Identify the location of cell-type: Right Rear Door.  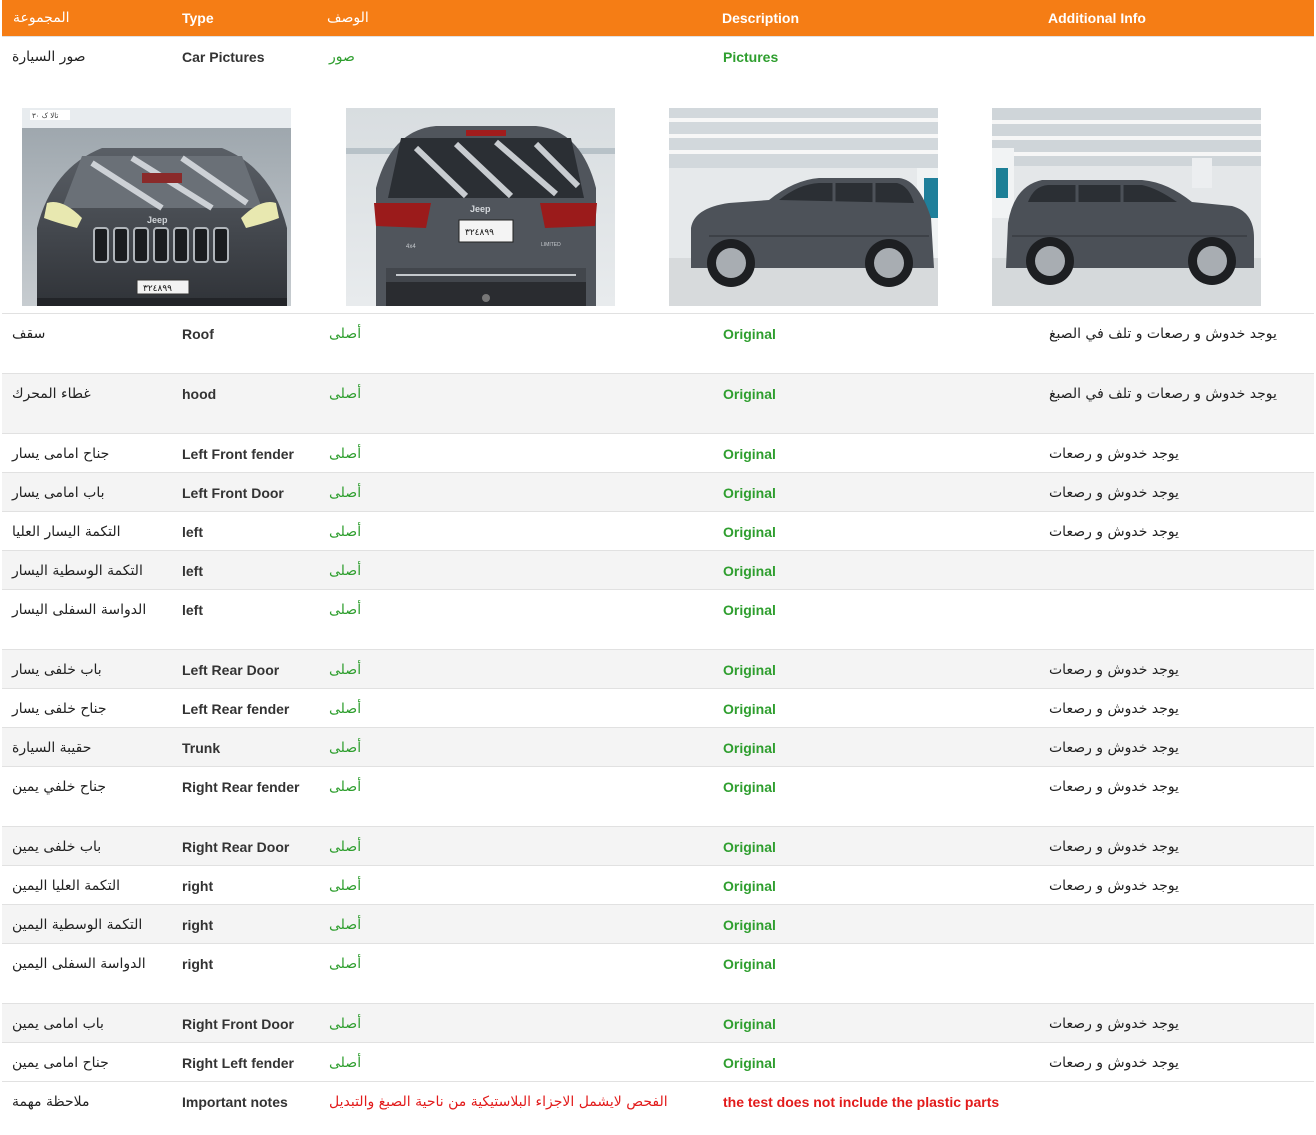
(236, 847).